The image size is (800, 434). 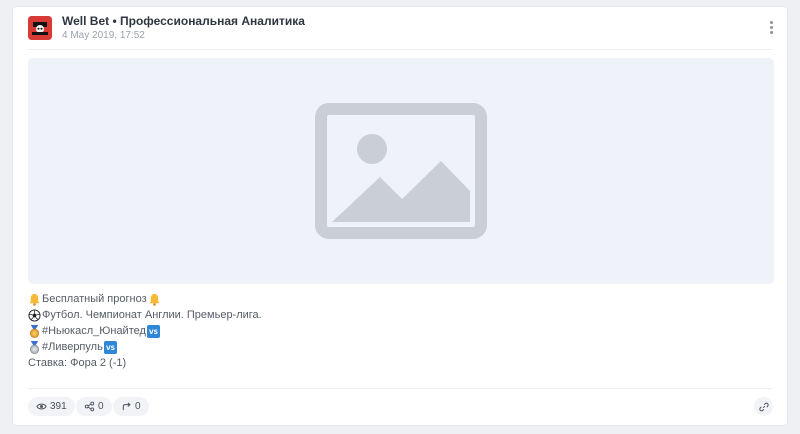 I want to click on pirate-logo-icon, so click(x=40, y=28).